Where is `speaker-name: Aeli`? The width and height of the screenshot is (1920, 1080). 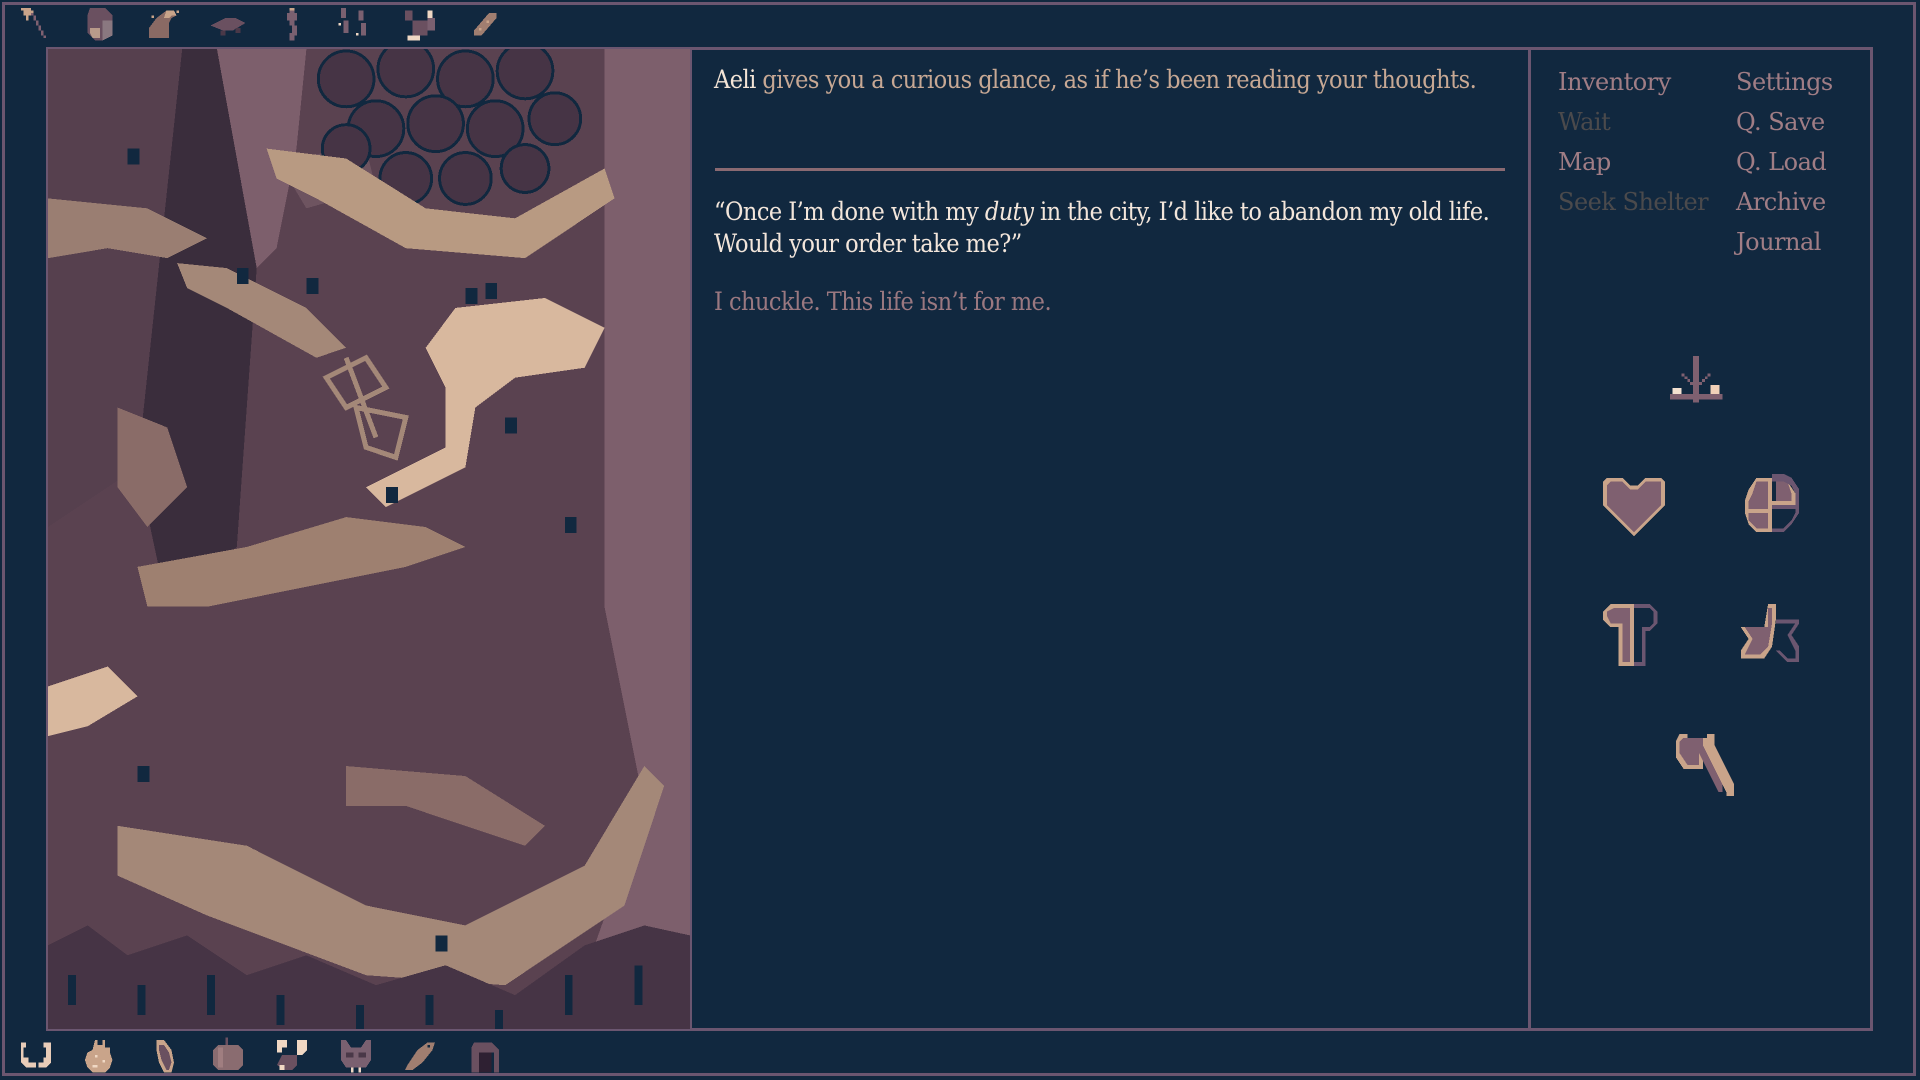
speaker-name: Aeli is located at coordinates (735, 79).